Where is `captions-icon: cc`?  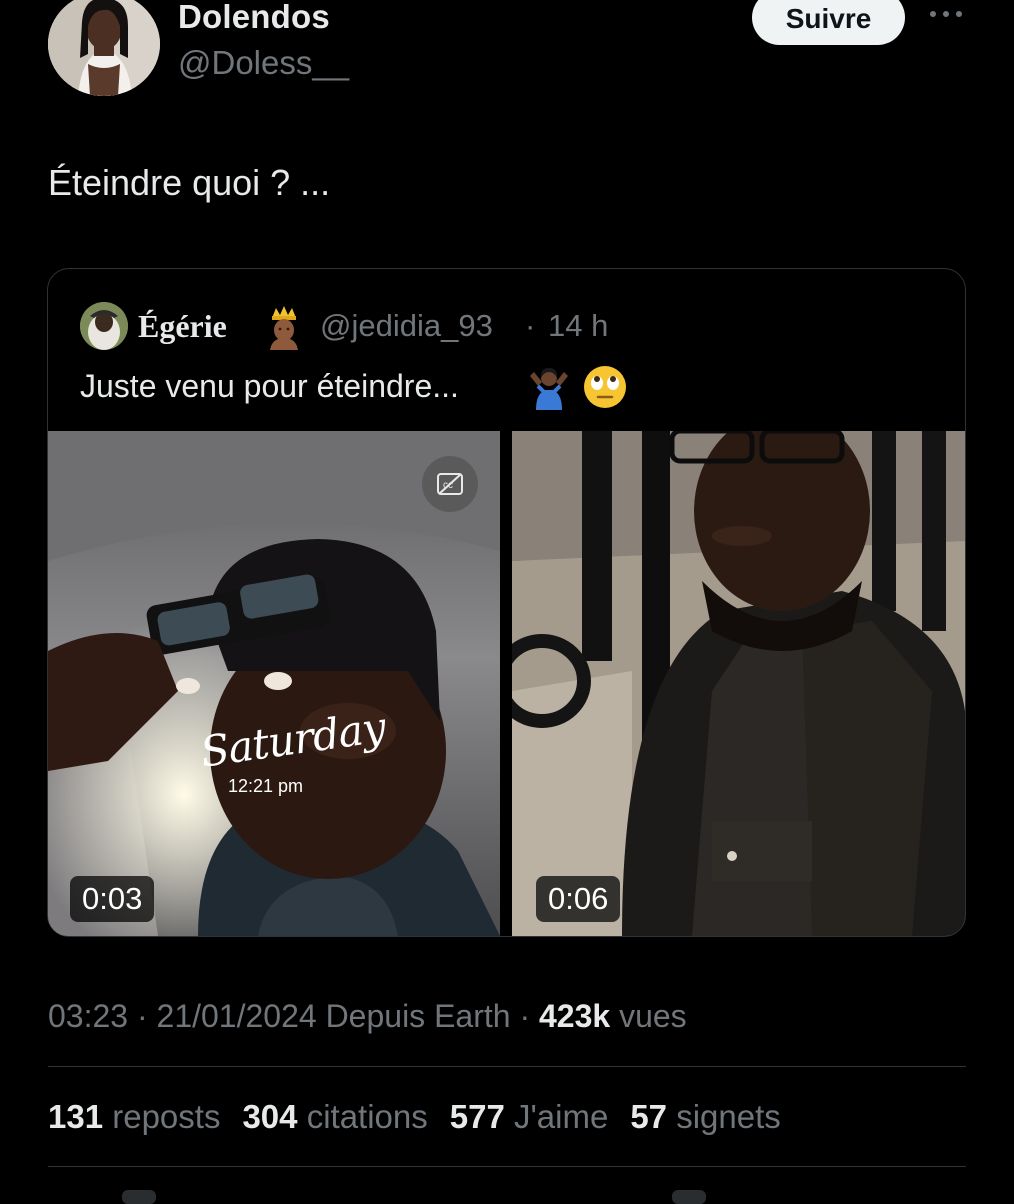 captions-icon: cc is located at coordinates (450, 484).